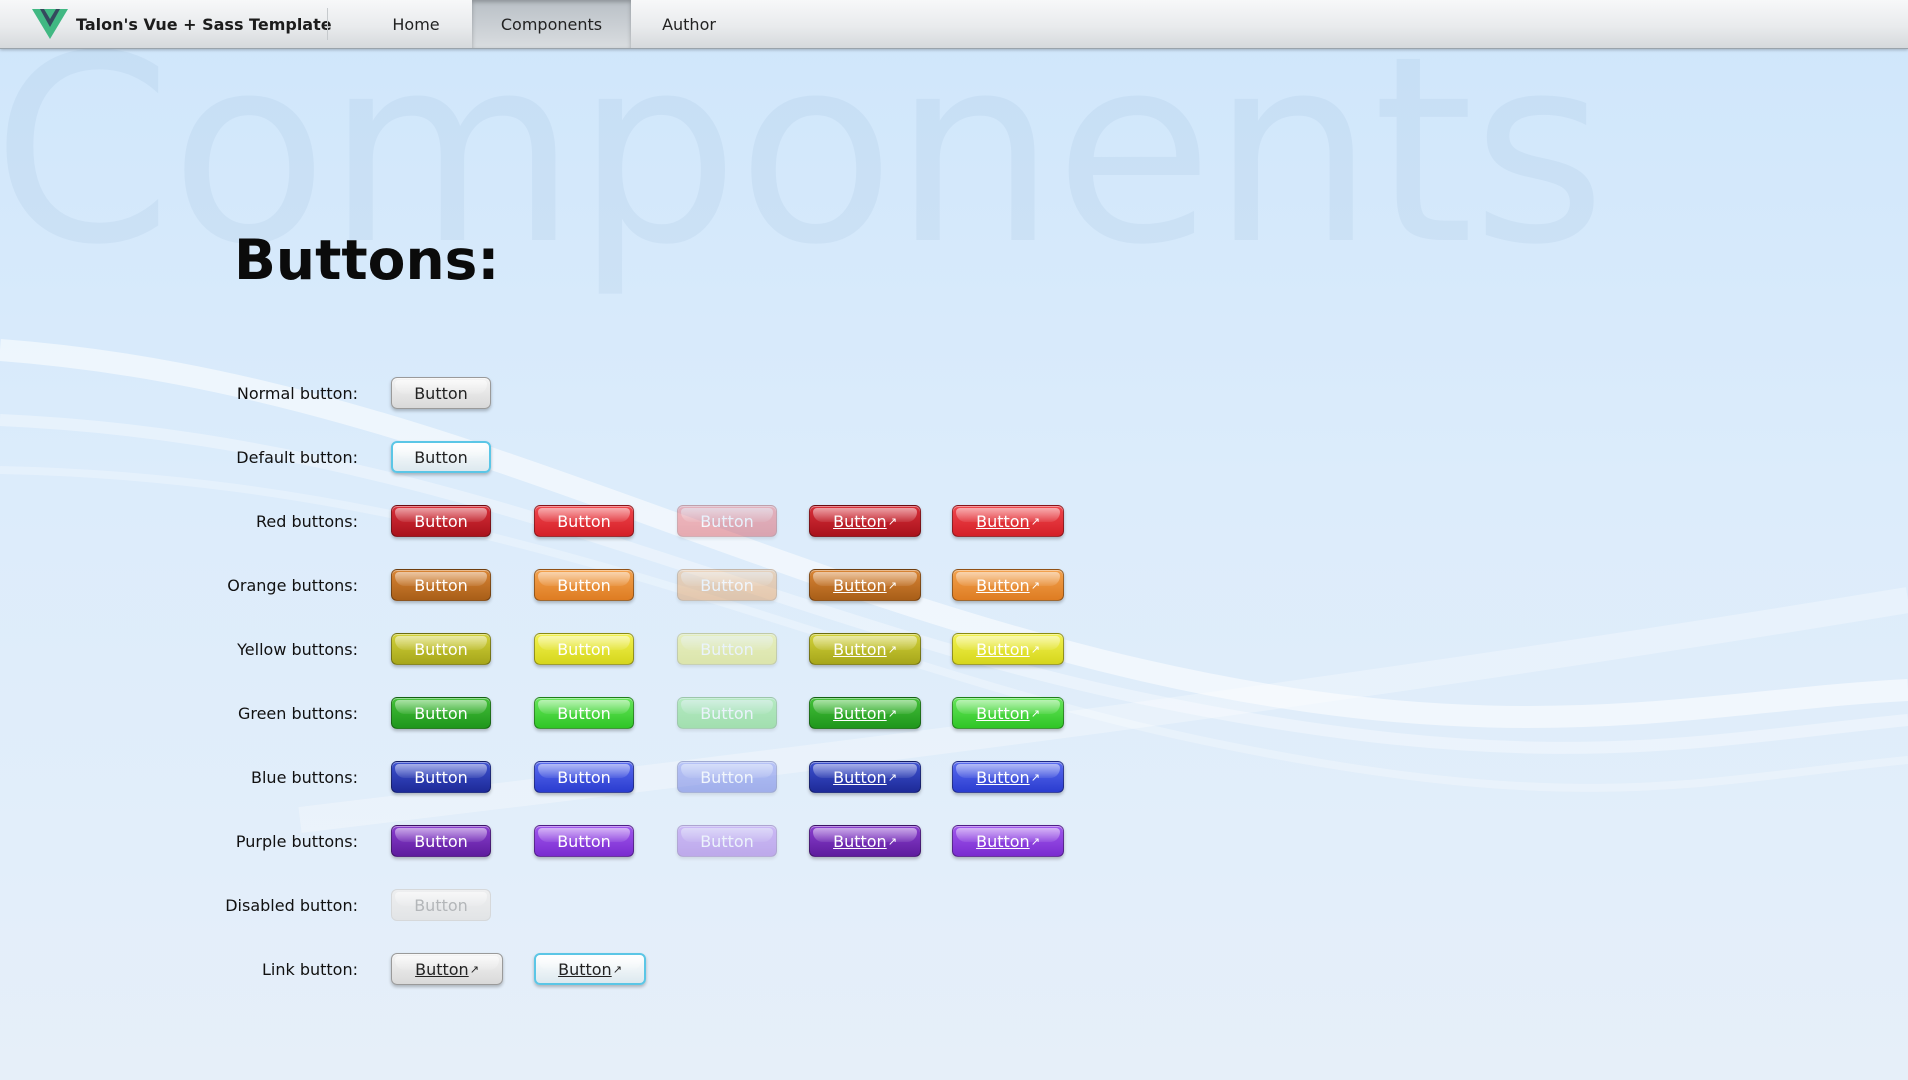 Image resolution: width=1908 pixels, height=1080 pixels. I want to click on red-dark-button: Button, so click(441, 521).